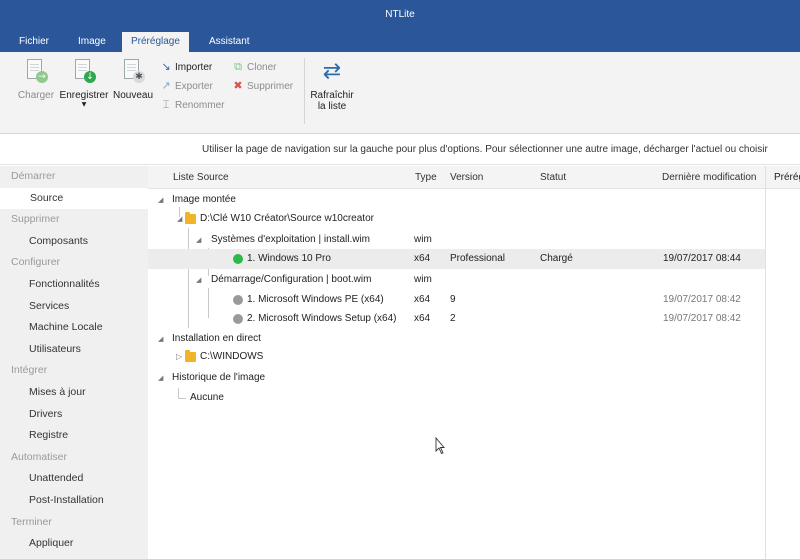 The width and height of the screenshot is (800, 559). Describe the element at coordinates (186, 66) in the screenshot. I see `import-button: ↘ Importer` at that location.